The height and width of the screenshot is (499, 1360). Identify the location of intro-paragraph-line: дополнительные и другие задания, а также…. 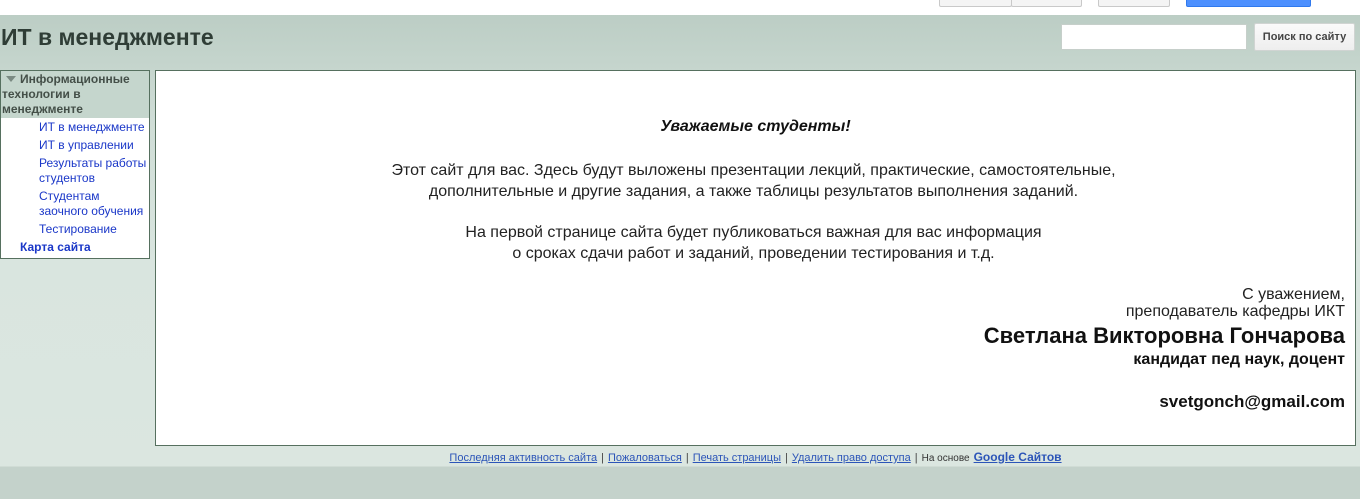
(753, 191).